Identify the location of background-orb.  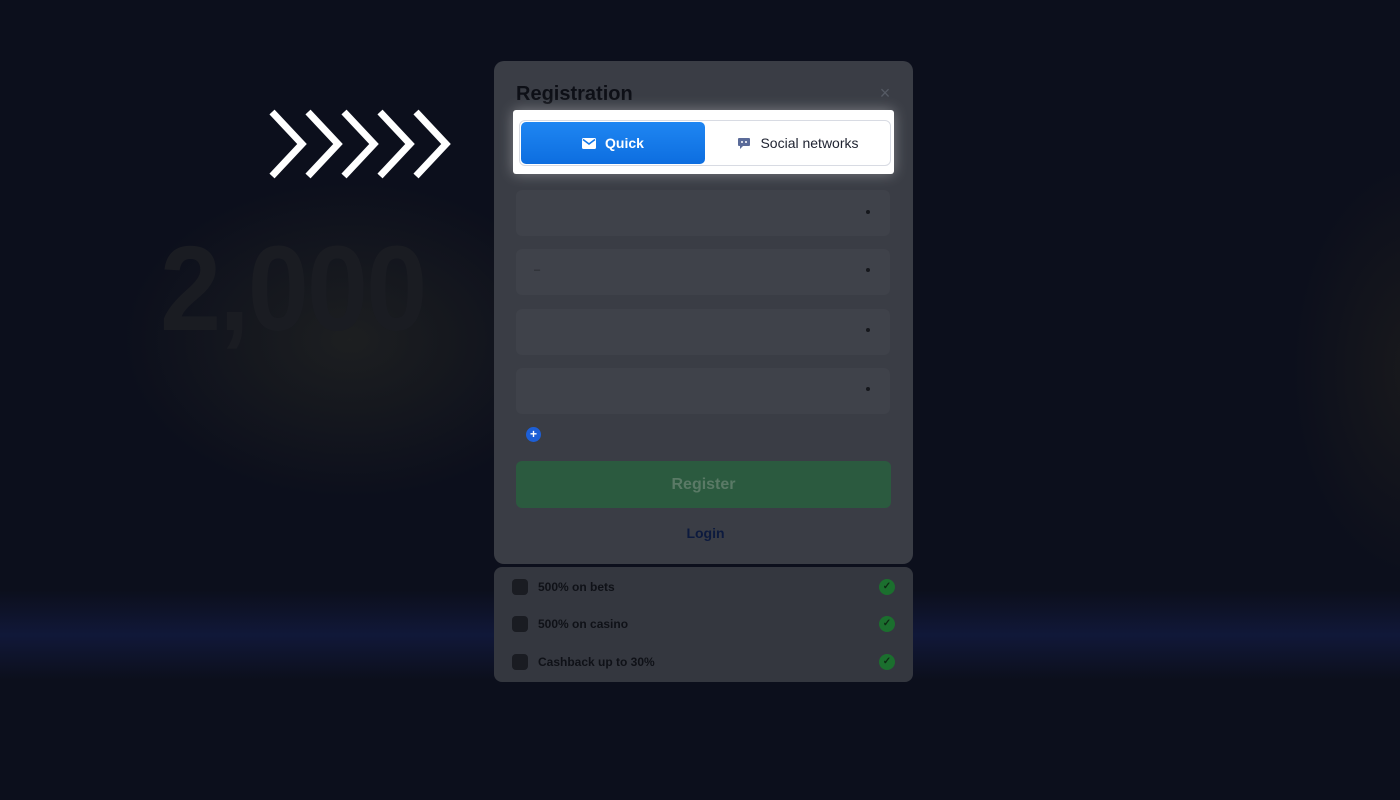
(1345, 370).